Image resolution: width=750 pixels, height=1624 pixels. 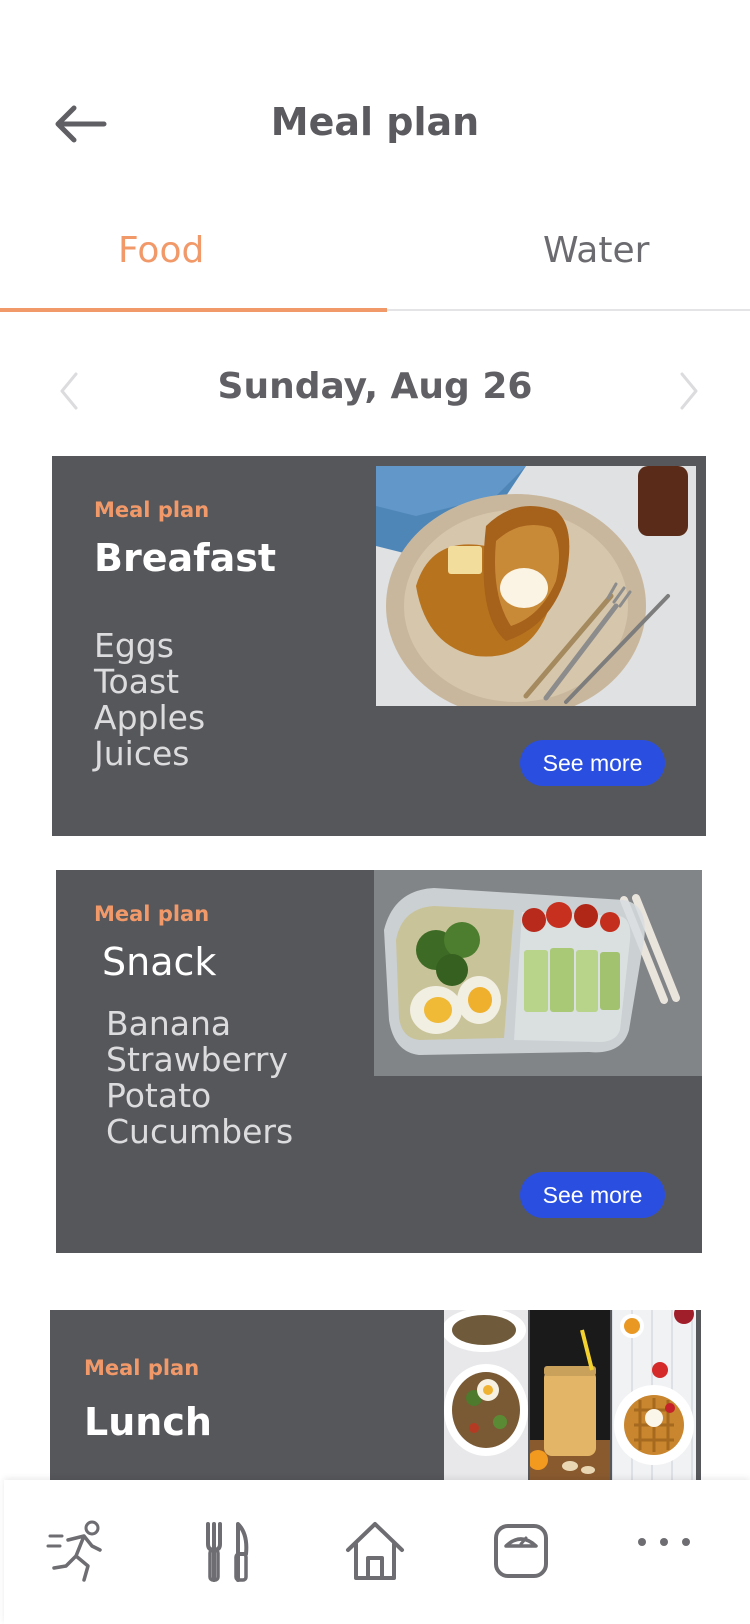 I want to click on meal-item: Eggs, so click(x=134, y=645).